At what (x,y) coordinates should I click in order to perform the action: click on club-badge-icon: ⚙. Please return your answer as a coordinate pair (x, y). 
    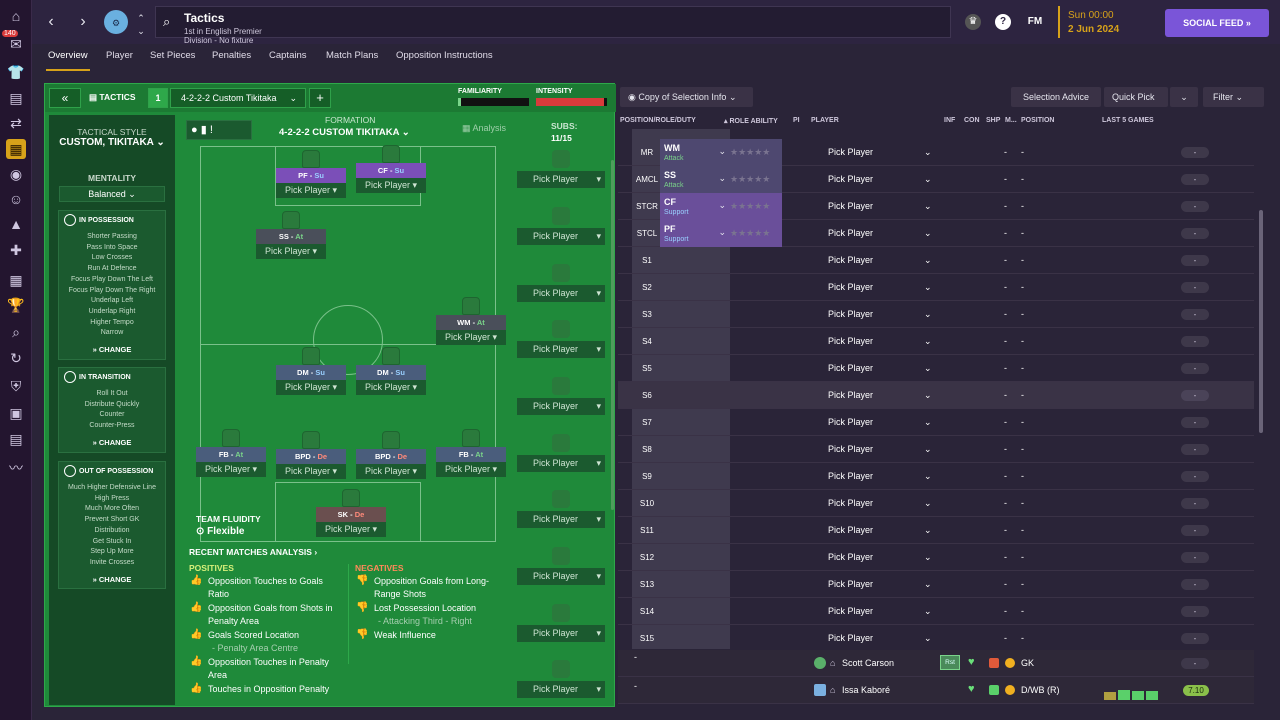
    Looking at the image, I should click on (116, 22).